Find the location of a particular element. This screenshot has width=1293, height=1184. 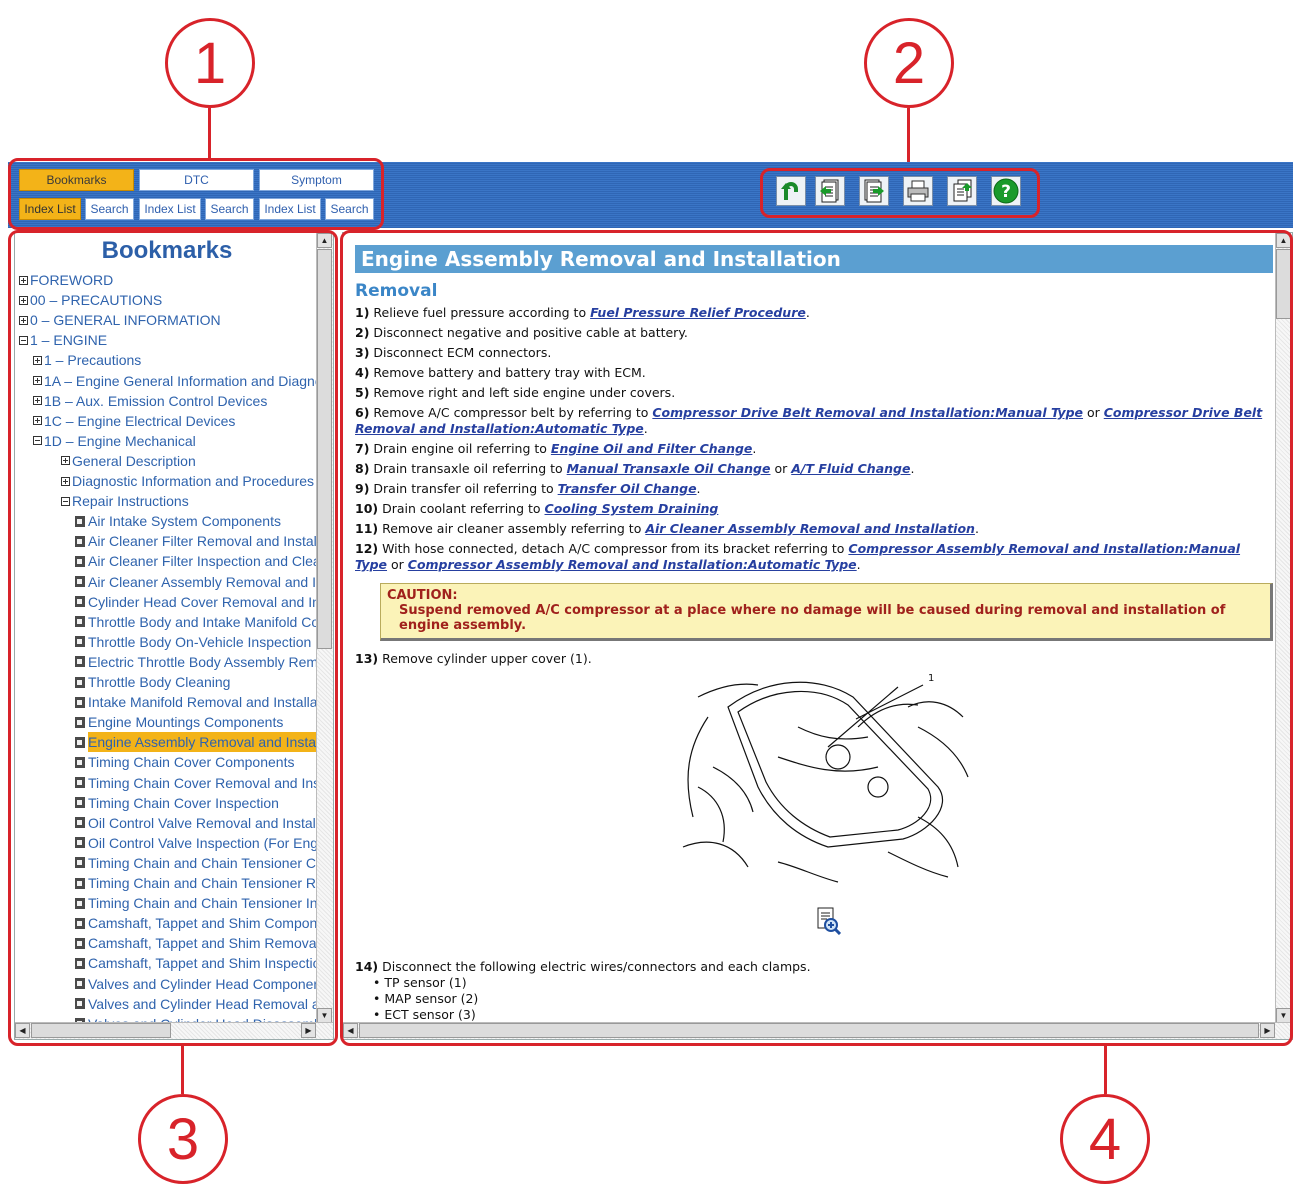

bookmark-item: Electric Throttle Body Assembly Removal is located at coordinates (204, 662).